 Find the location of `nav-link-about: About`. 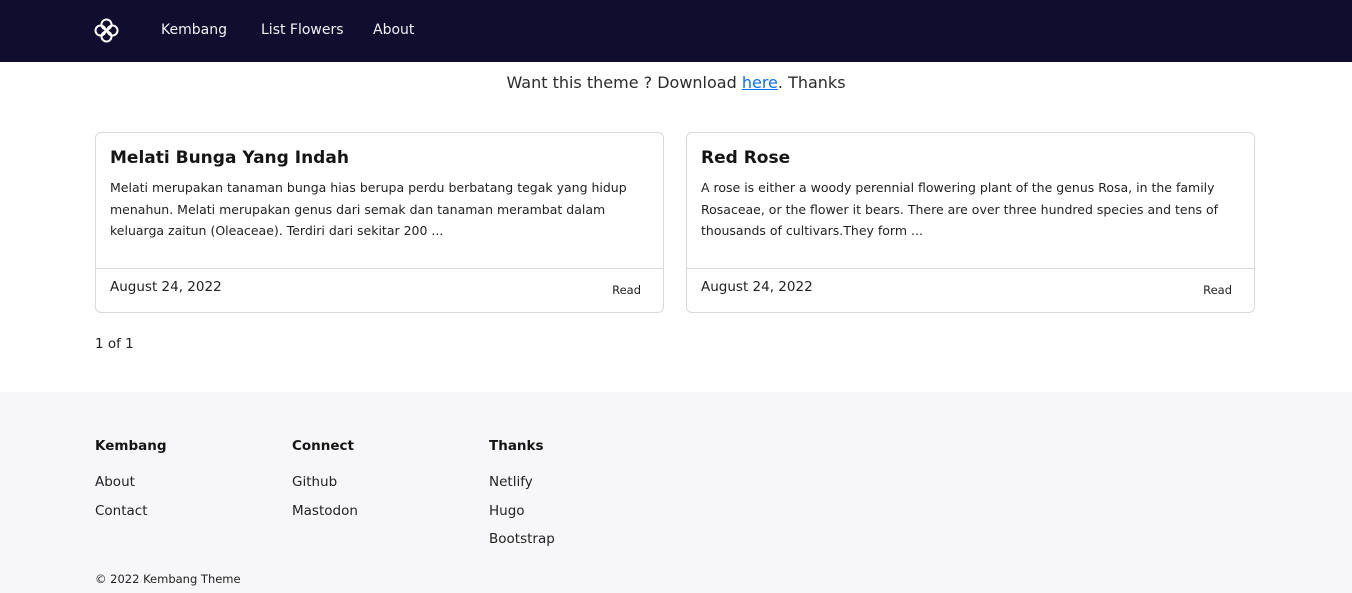

nav-link-about: About is located at coordinates (393, 30).